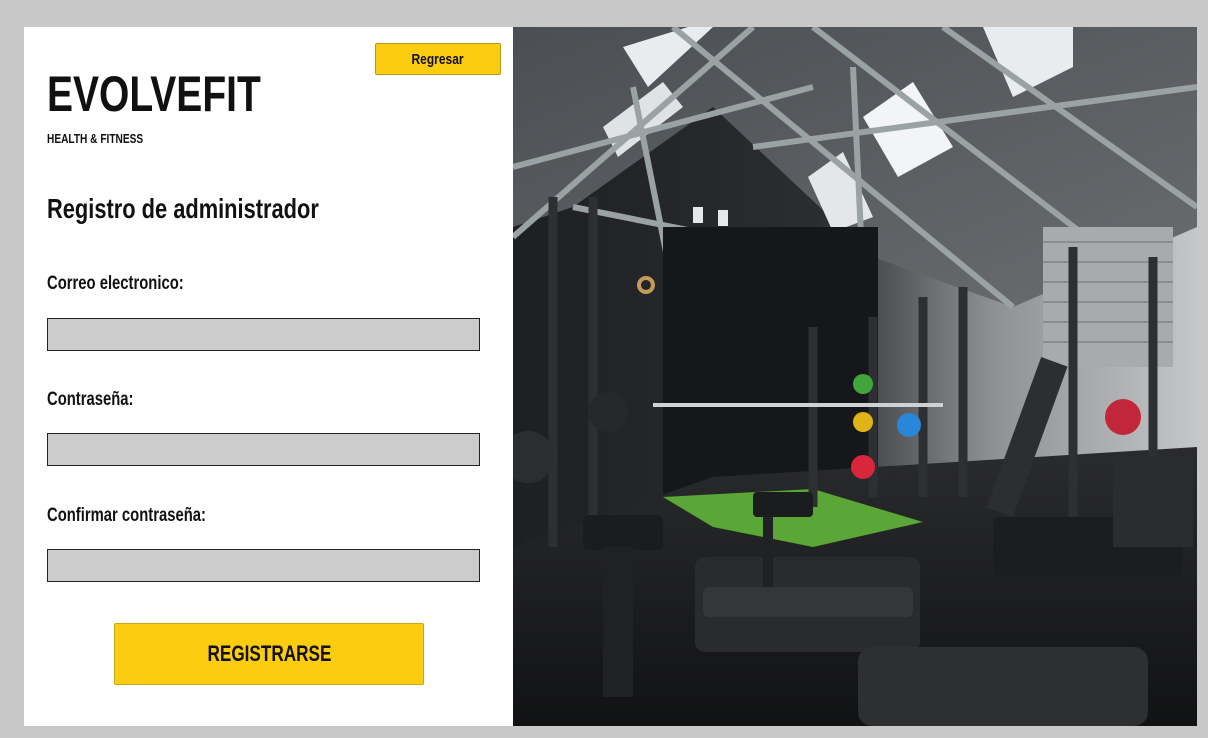 This screenshot has height=738, width=1208. Describe the element at coordinates (263, 565) in the screenshot. I see `confirm-password-field` at that location.